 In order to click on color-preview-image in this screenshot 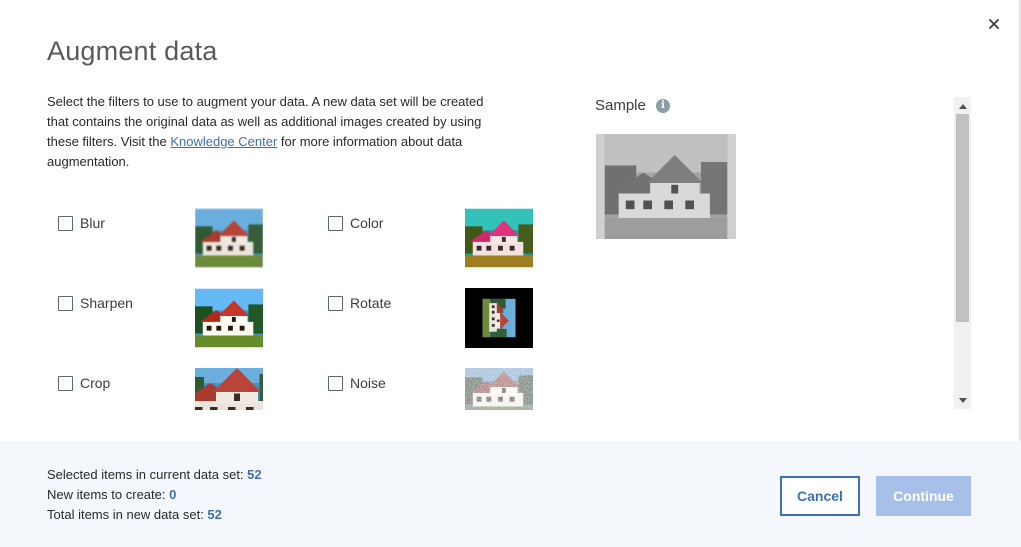, I will do `click(499, 238)`.